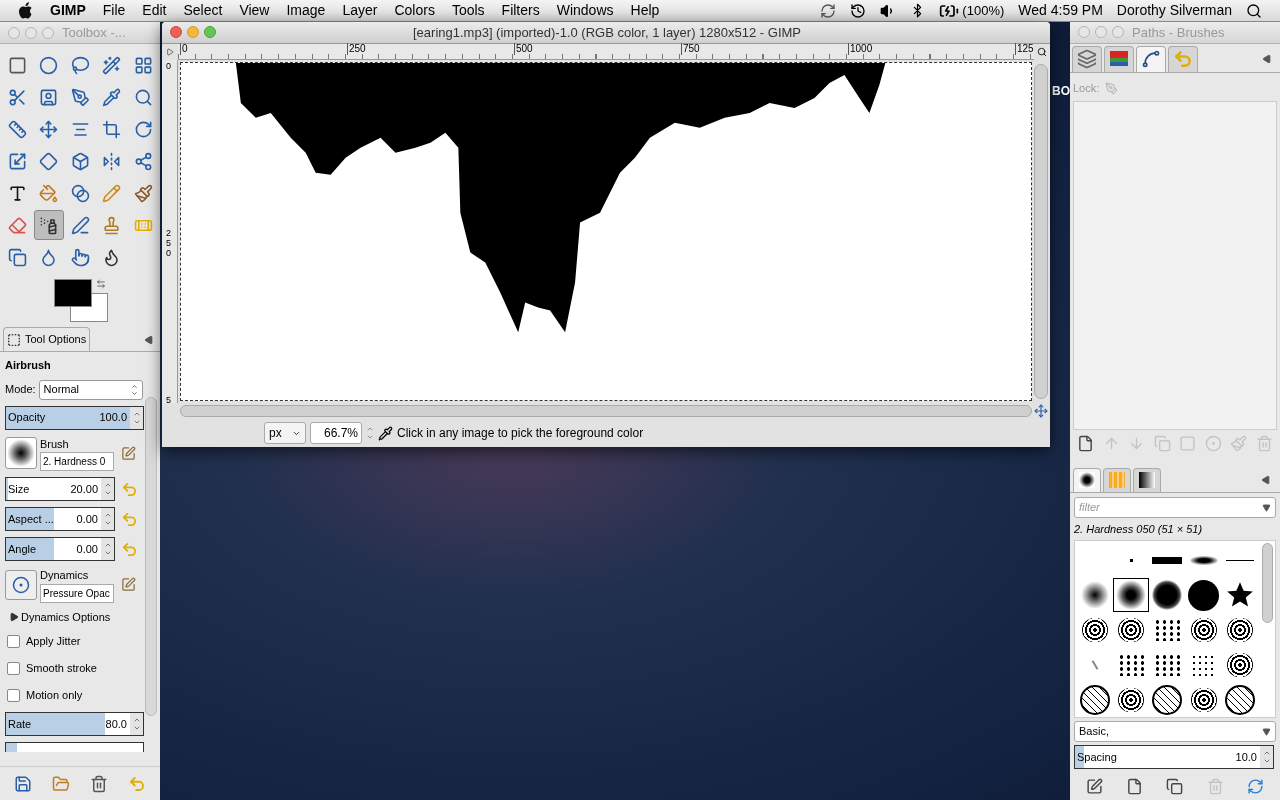 The height and width of the screenshot is (800, 1280). Describe the element at coordinates (1139, 529) in the screenshot. I see `brush-name: 2. Hardness 050 (51 × 51)` at that location.